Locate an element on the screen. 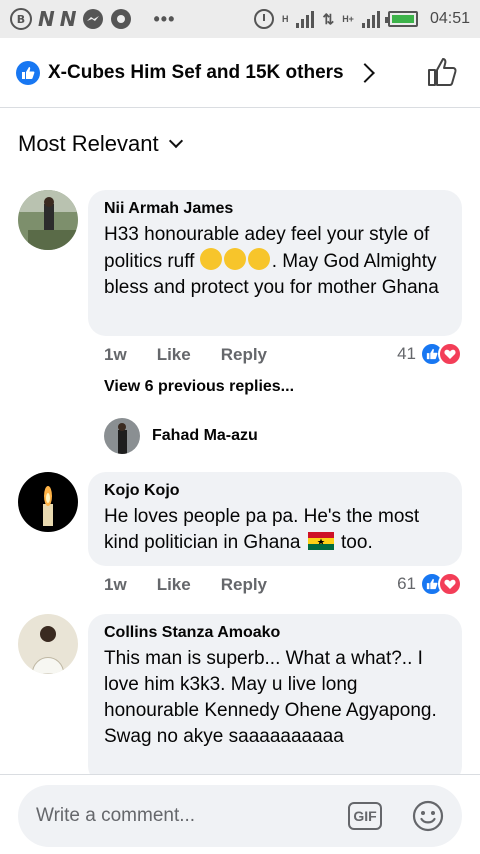  emoji-smile-icon is located at coordinates (428, 816).